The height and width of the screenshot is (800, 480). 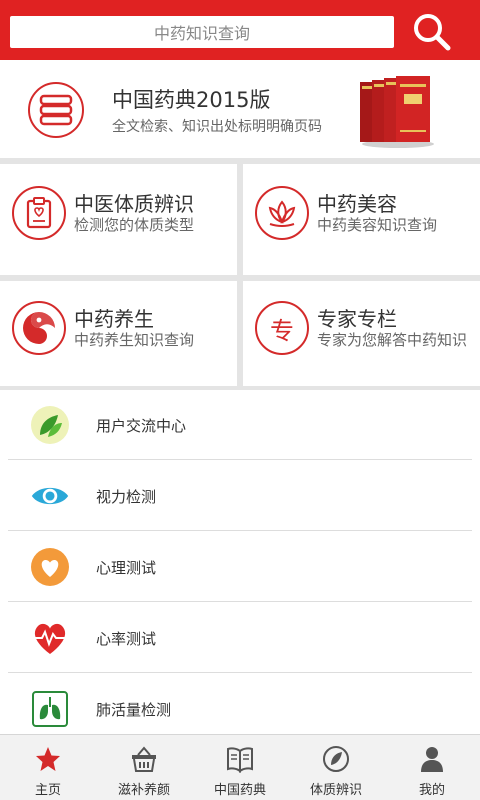 I want to click on tile-title: 中药美容, so click(x=357, y=204).